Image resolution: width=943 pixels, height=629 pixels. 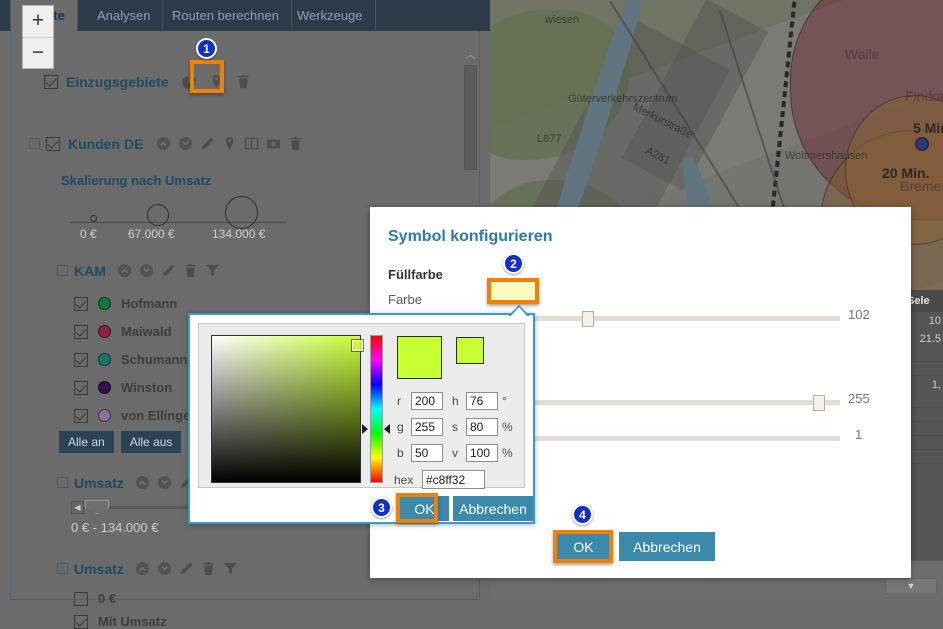 What do you see at coordinates (365, 429) in the screenshot?
I see `hue-marker-left-icon` at bounding box center [365, 429].